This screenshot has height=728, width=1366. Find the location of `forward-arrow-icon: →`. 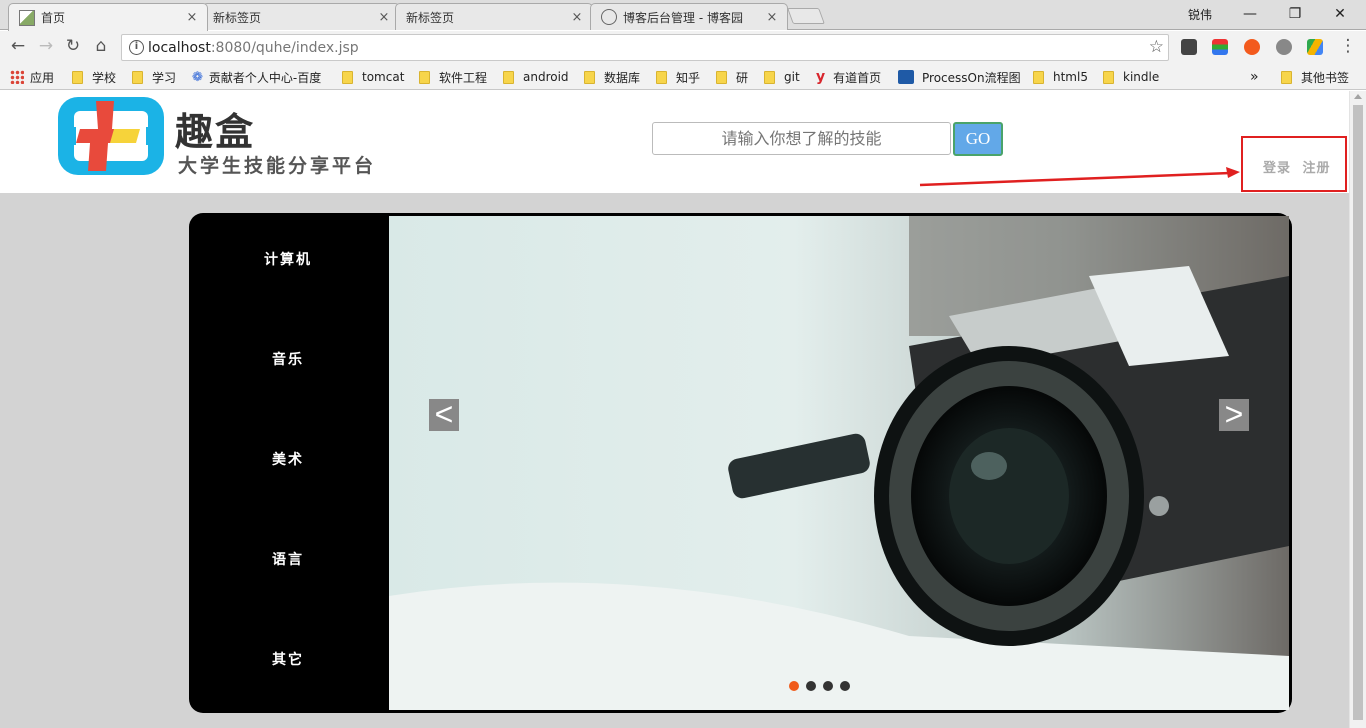

forward-arrow-icon: → is located at coordinates (46, 46).